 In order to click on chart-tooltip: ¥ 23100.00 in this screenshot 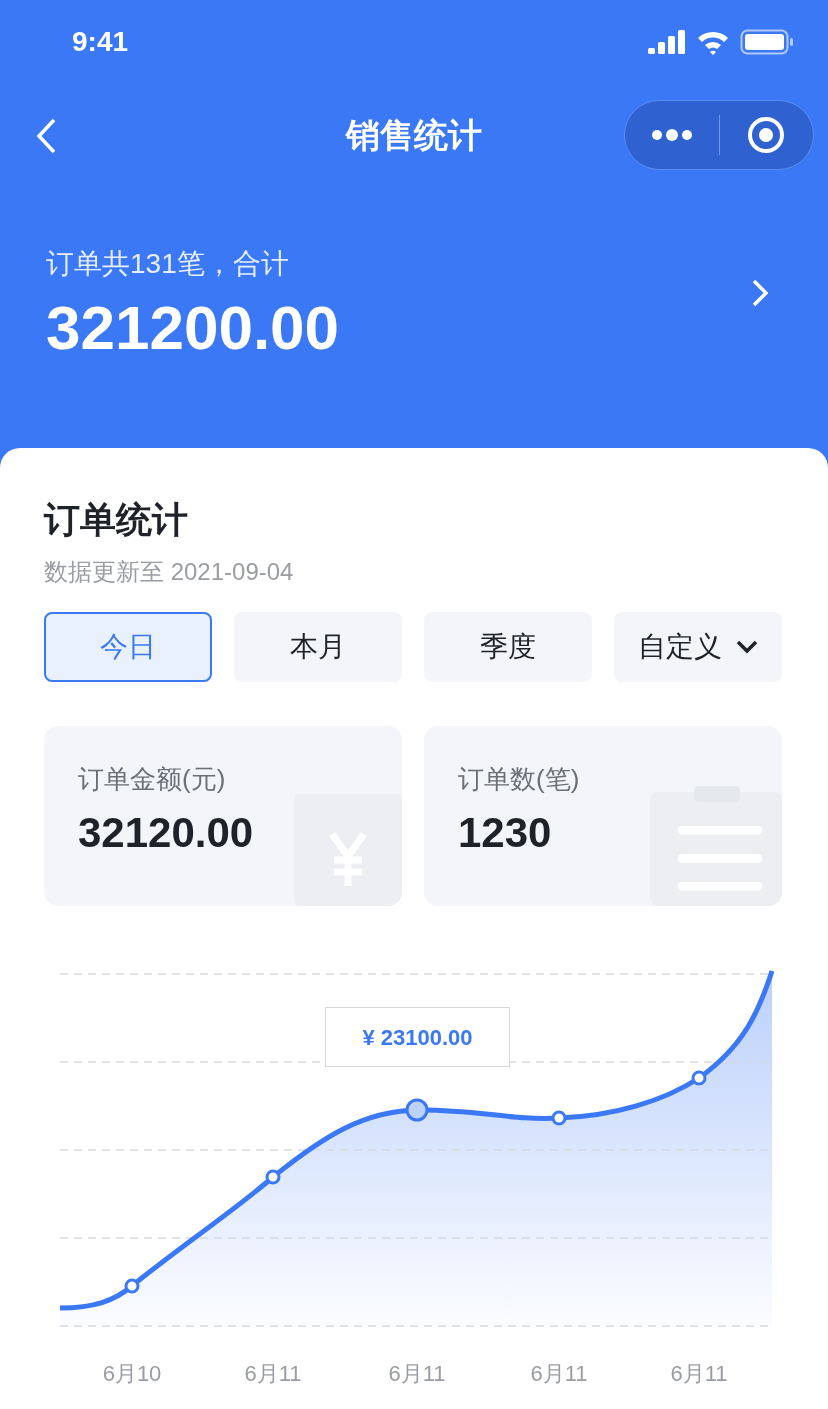, I will do `click(417, 1037)`.